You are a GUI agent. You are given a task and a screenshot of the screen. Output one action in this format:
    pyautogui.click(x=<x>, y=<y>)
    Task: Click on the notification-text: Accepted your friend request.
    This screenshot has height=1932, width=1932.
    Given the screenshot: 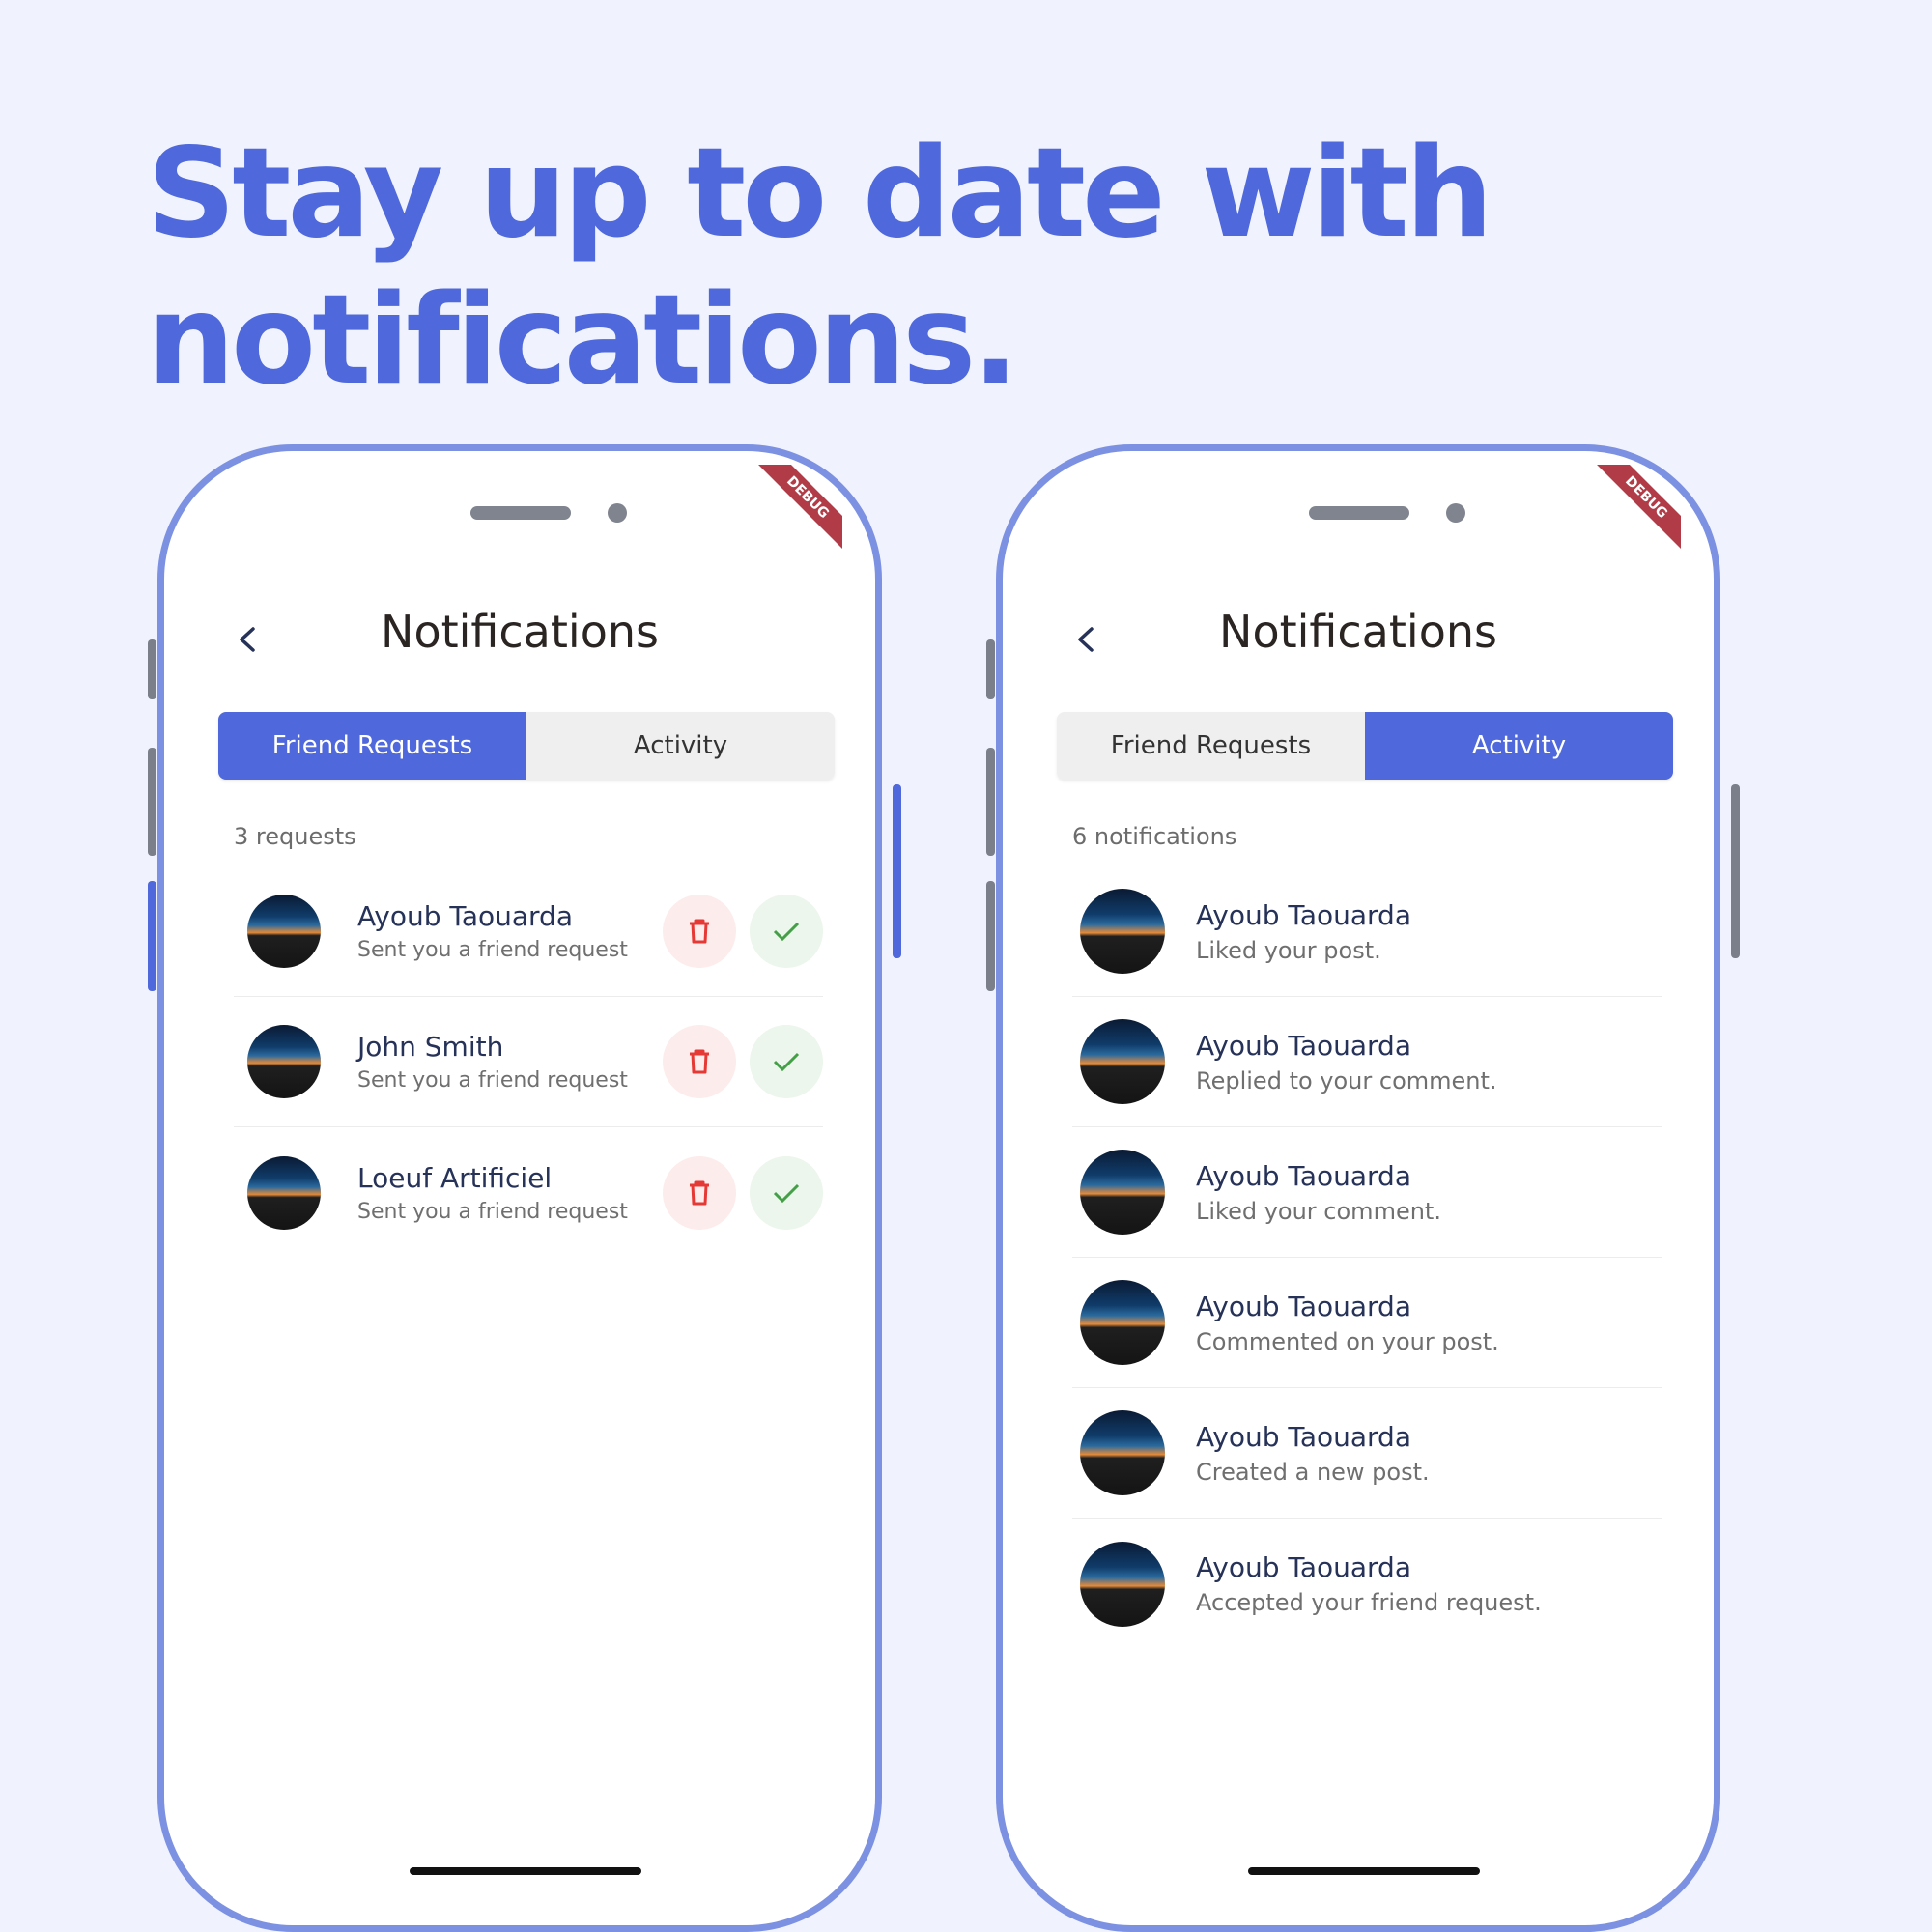 What is the action you would take?
    pyautogui.click(x=1369, y=1602)
    